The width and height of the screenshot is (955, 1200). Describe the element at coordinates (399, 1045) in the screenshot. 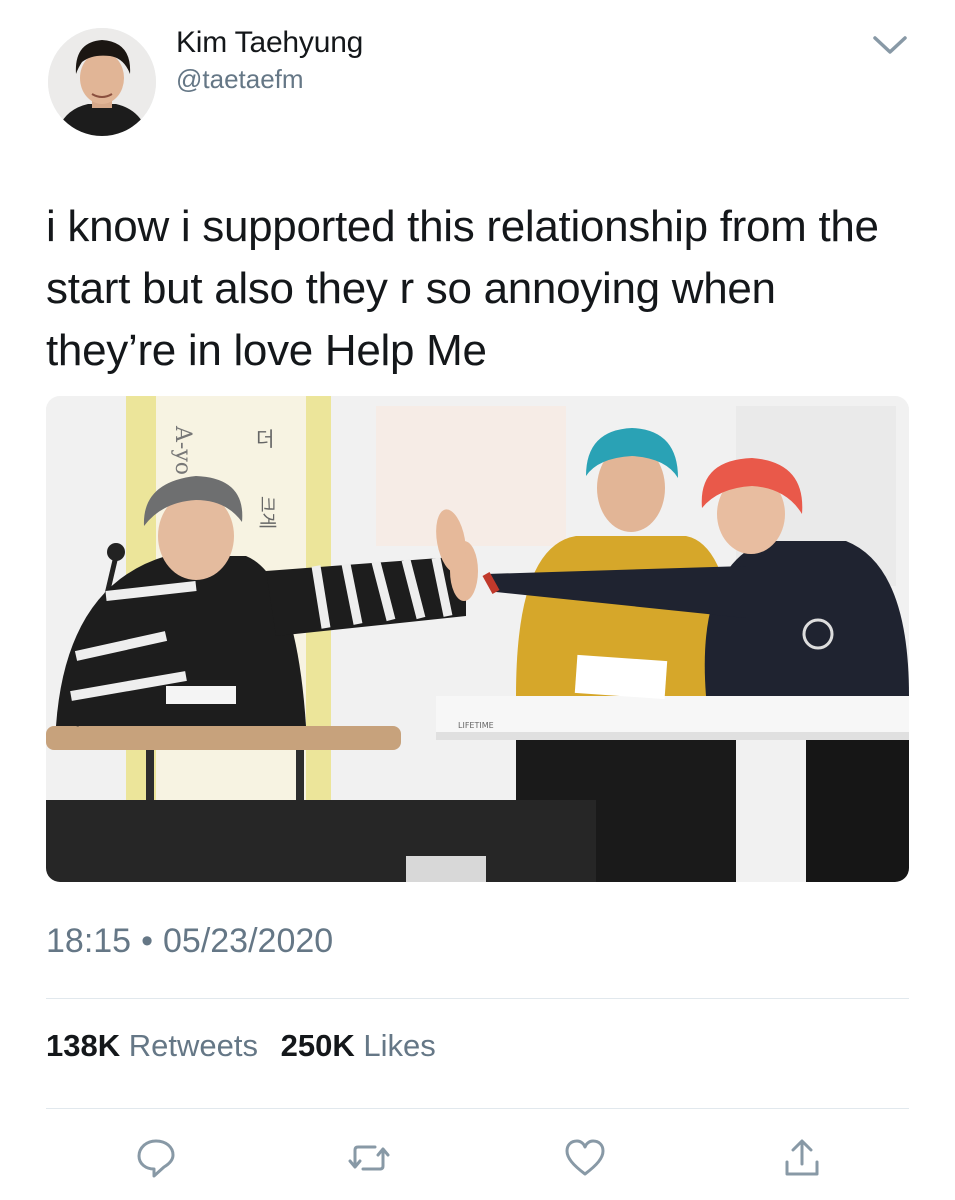

I see `likes-label: Likes` at that location.